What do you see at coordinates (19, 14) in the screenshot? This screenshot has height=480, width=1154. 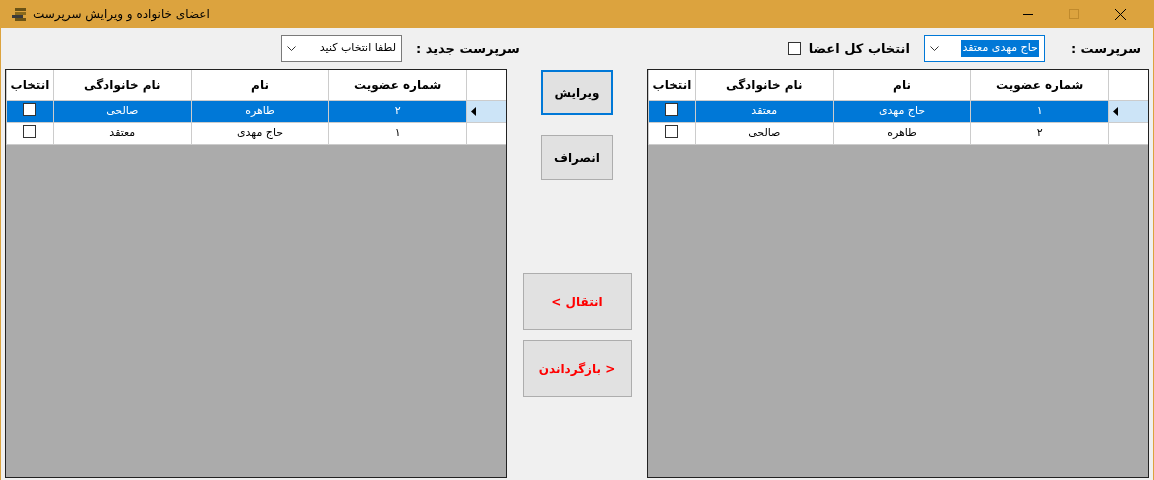 I see `coins-icon` at bounding box center [19, 14].